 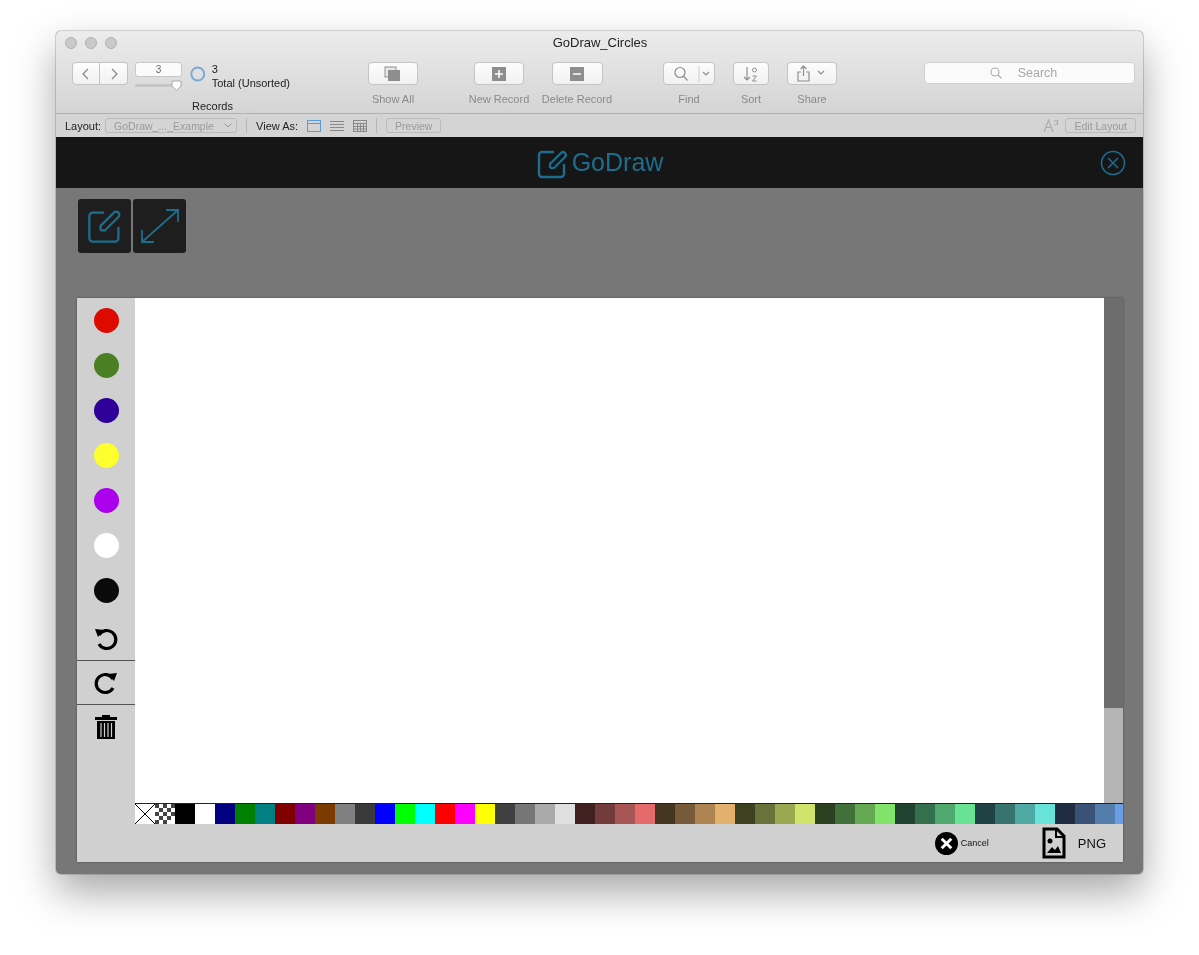 What do you see at coordinates (71, 42) in the screenshot?
I see `close-window-button` at bounding box center [71, 42].